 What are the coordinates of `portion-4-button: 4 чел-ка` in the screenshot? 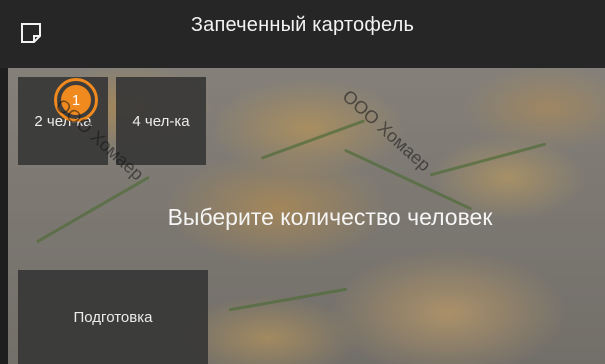 It's located at (161, 121).